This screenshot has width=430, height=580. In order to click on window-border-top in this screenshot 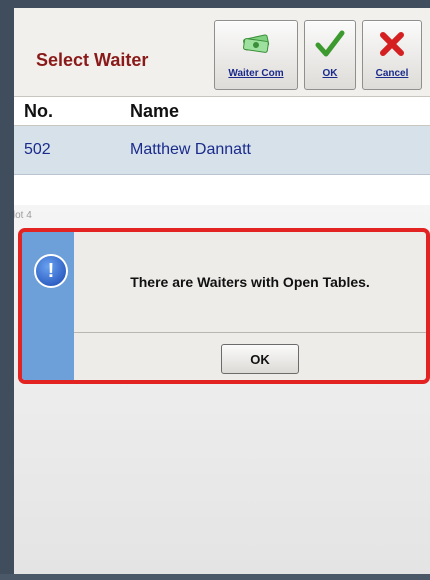, I will do `click(215, 4)`.